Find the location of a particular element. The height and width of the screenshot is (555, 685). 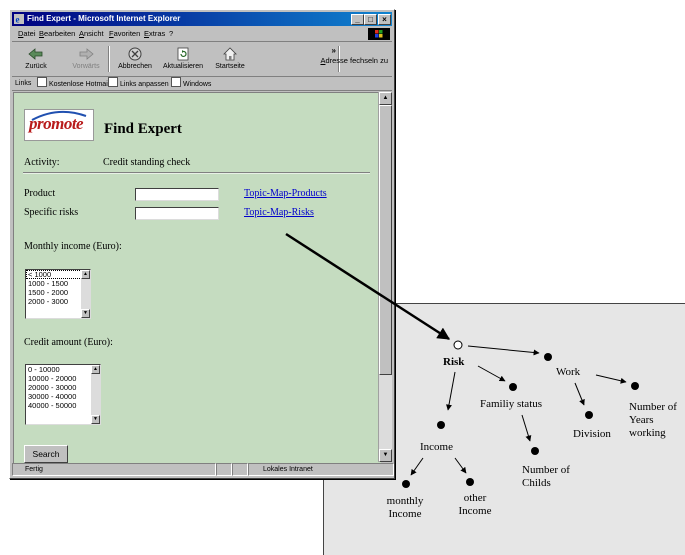

back-arrow-icon is located at coordinates (35, 54).